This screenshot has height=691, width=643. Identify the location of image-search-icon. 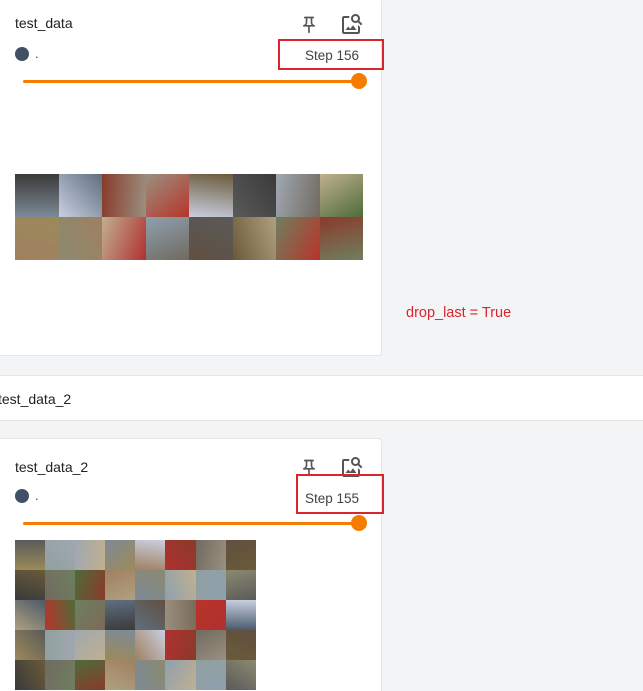
(352, 24).